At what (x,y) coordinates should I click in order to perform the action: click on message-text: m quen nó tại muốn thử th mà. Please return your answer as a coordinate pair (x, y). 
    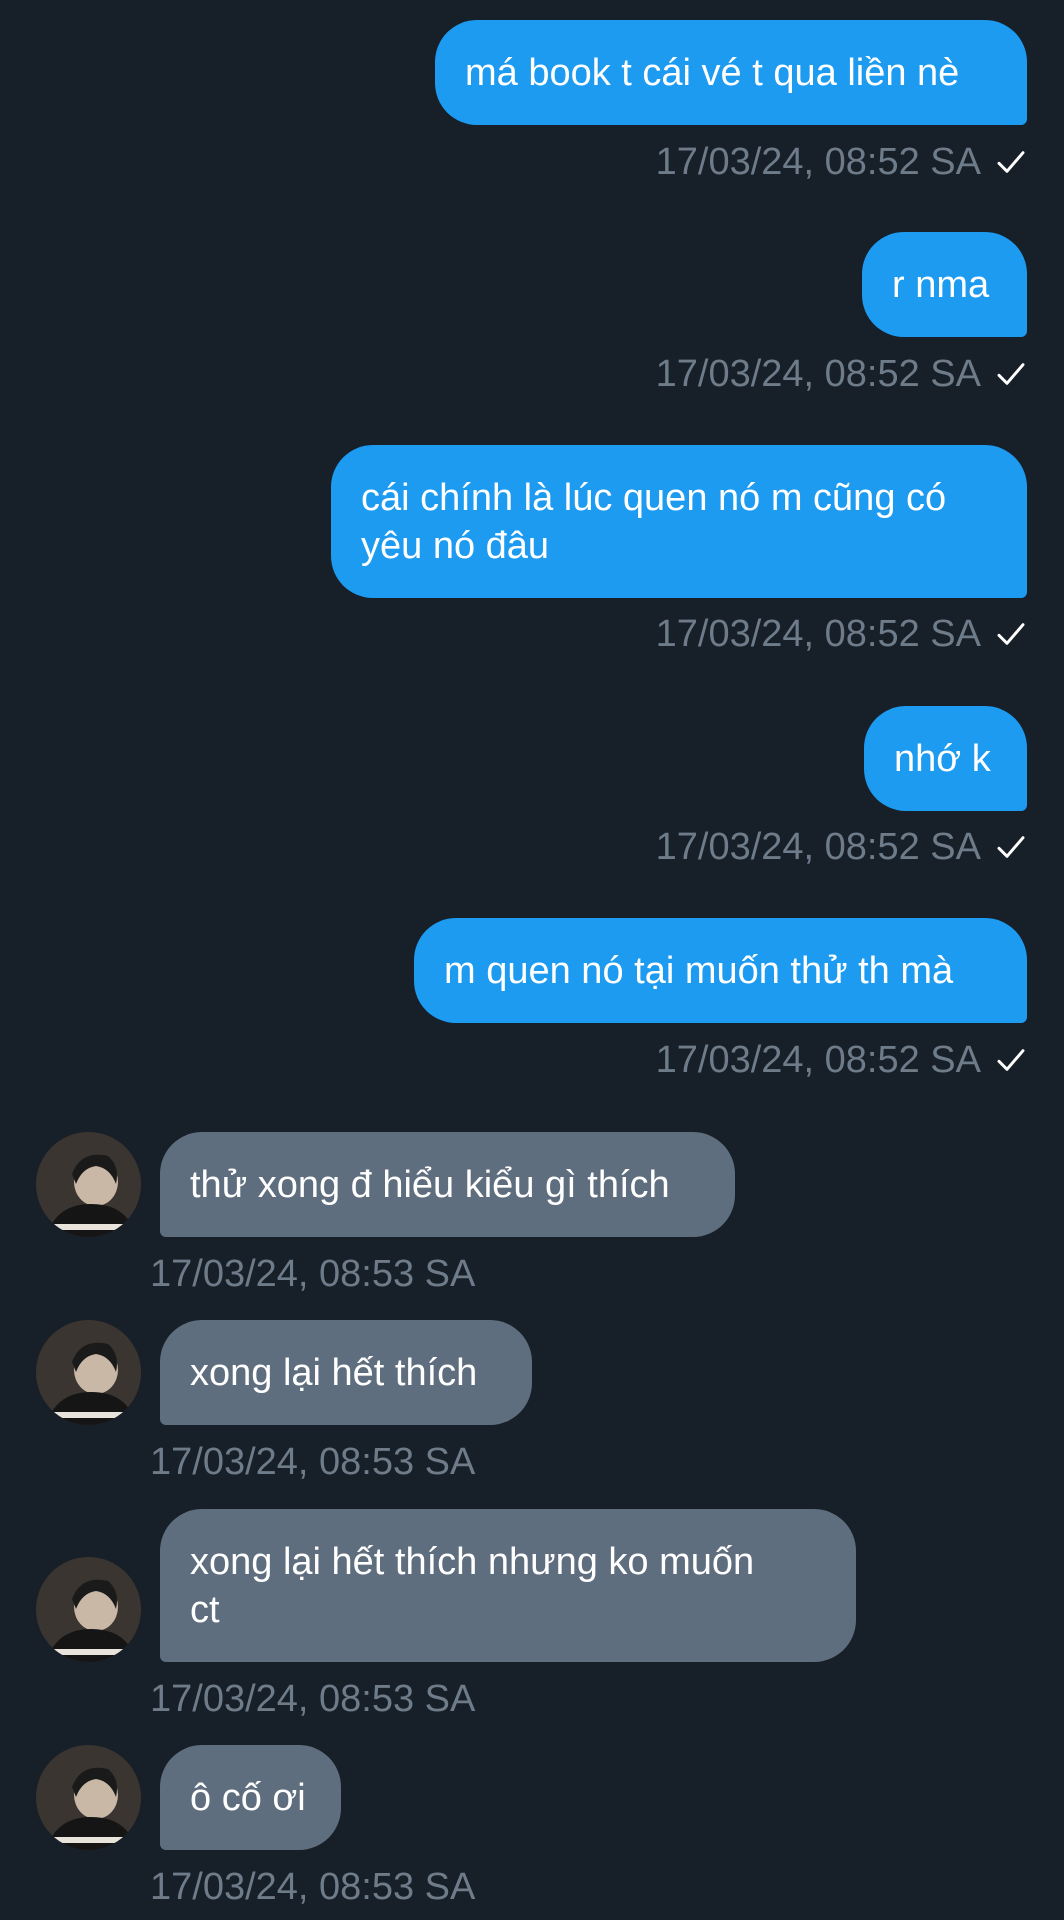
    Looking at the image, I should click on (699, 970).